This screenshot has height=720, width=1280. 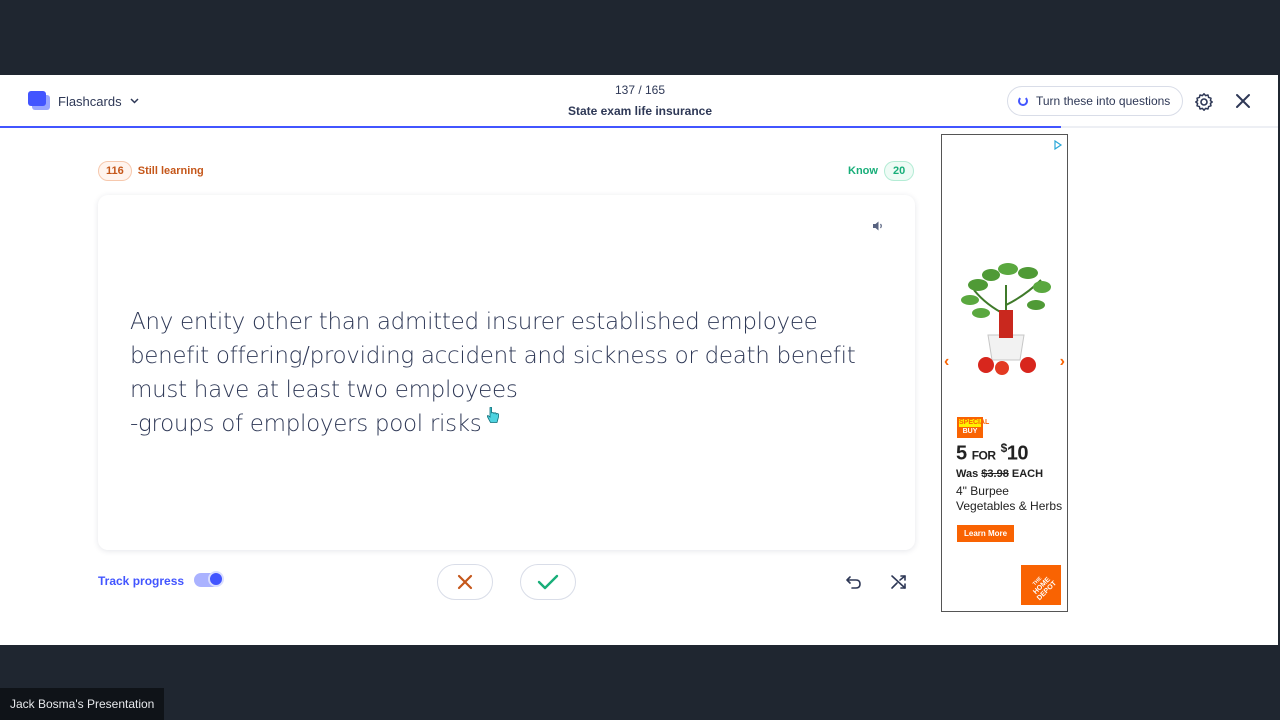 I want to click on deck-progress-bar, so click(x=639, y=127).